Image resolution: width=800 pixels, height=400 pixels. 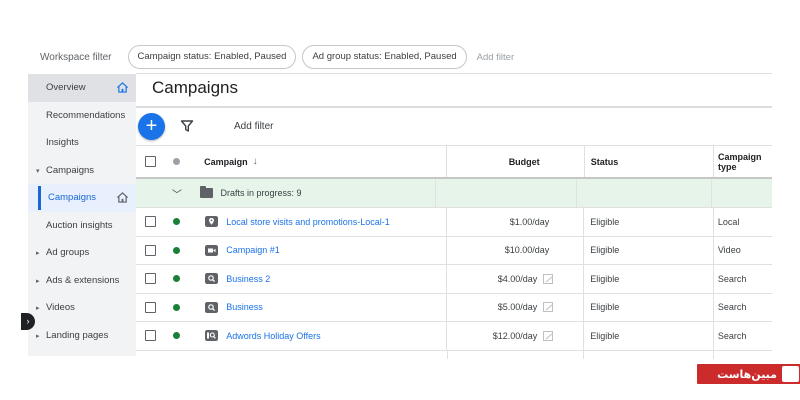 I want to click on table-row: Business $5.00/day Eligible Search, so click(x=454, y=307).